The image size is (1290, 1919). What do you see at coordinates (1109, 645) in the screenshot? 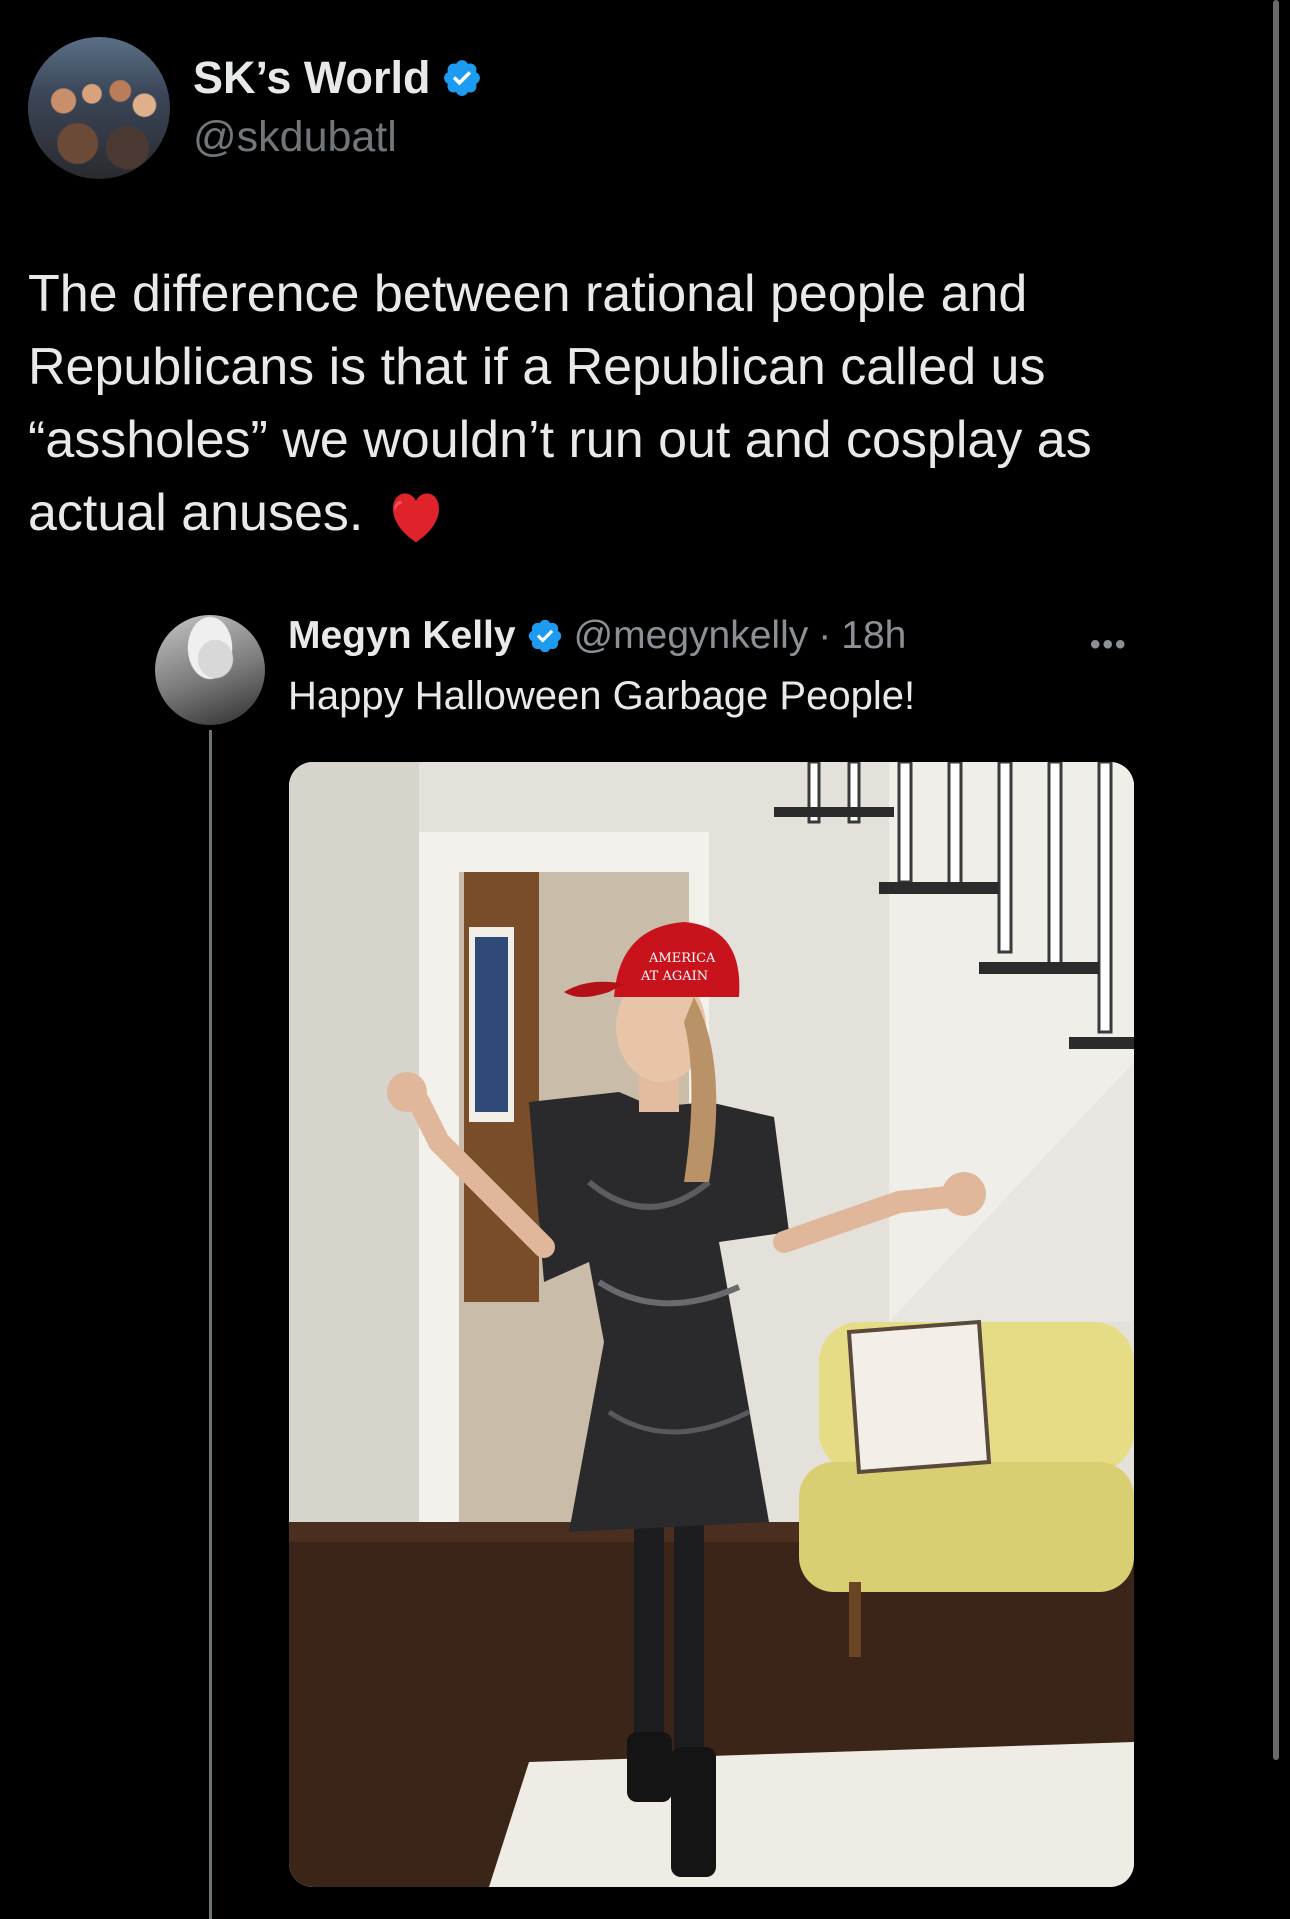
I see `more-options-icon: •••` at bounding box center [1109, 645].